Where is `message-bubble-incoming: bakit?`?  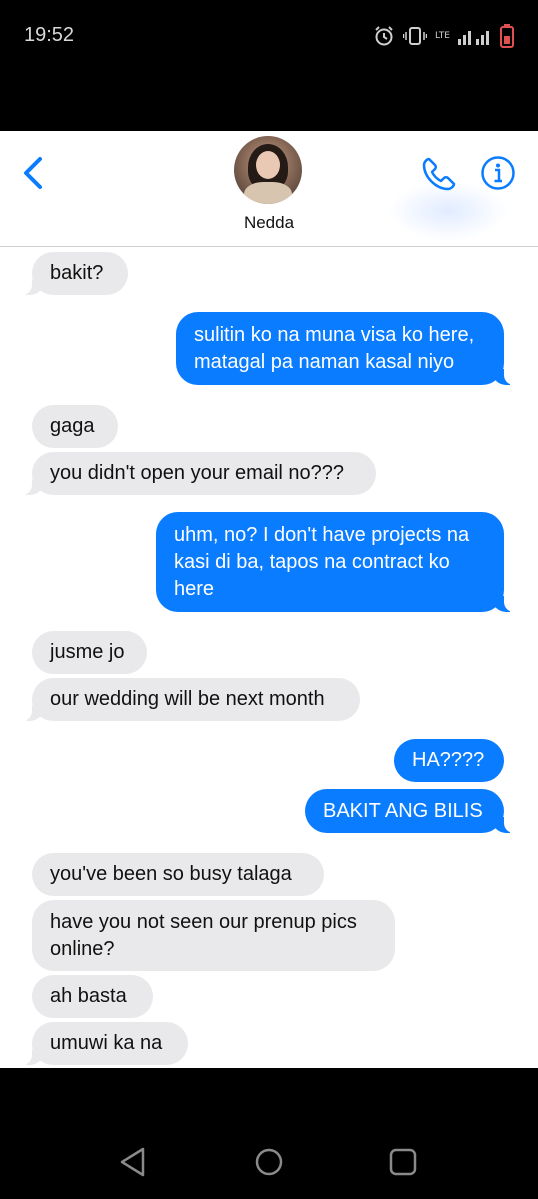
message-bubble-incoming: bakit? is located at coordinates (74, 273).